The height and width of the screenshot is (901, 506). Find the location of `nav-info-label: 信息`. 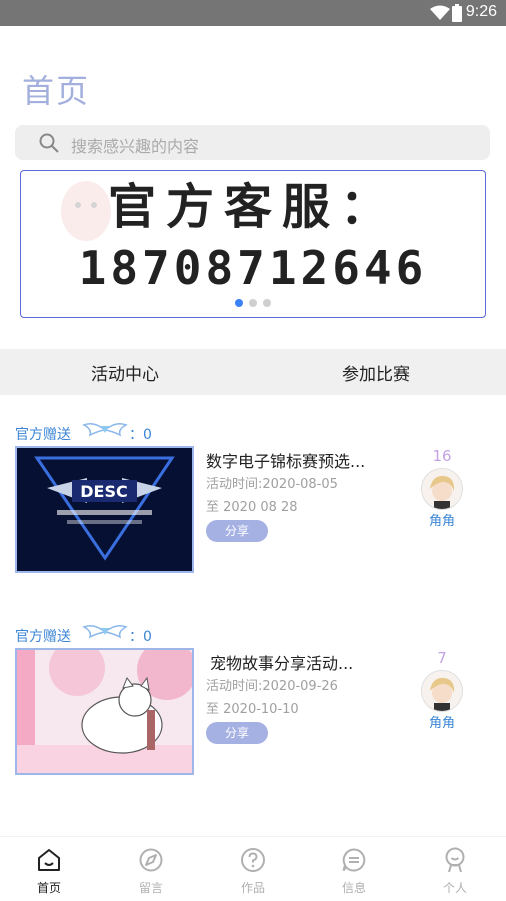

nav-info-label: 信息 is located at coordinates (353, 888).